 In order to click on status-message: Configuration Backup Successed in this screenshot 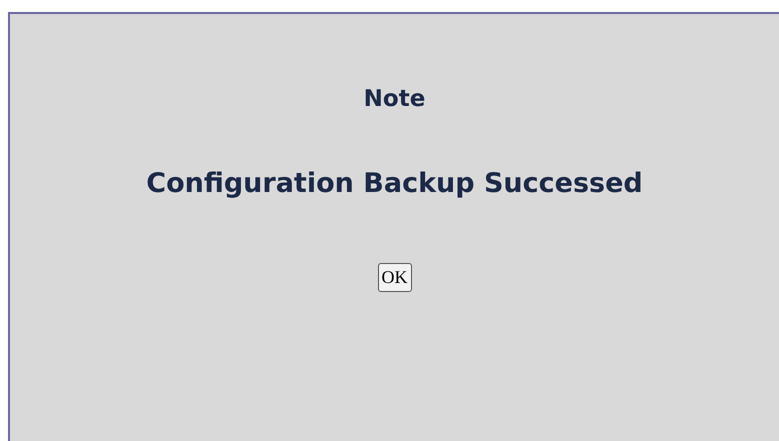, I will do `click(394, 183)`.